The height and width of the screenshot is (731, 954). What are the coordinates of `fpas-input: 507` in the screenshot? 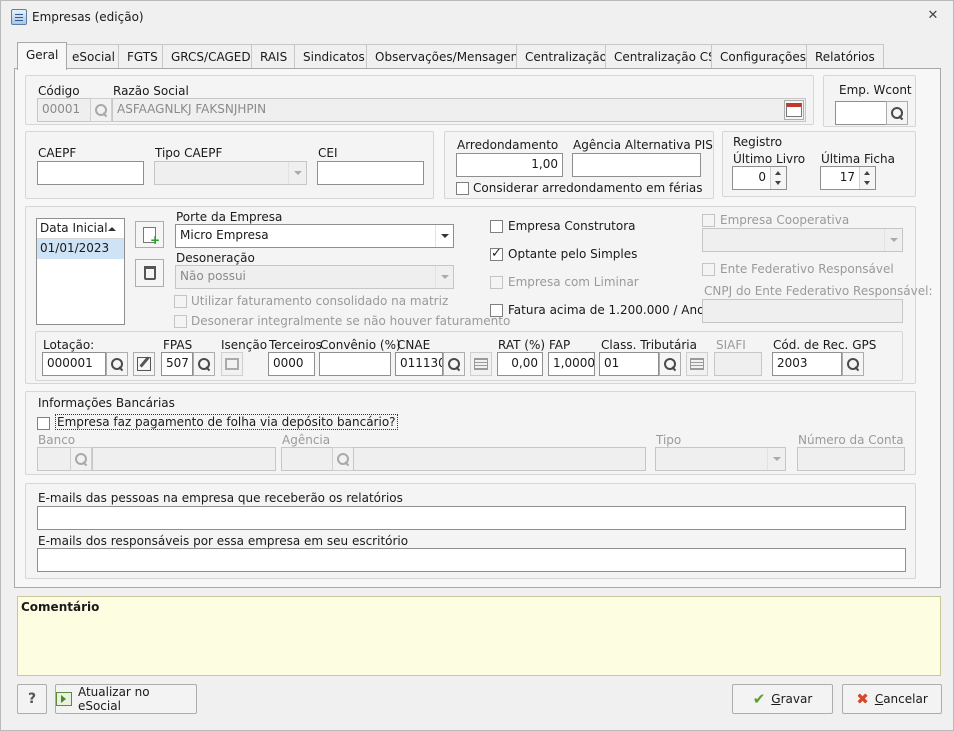 It's located at (177, 364).